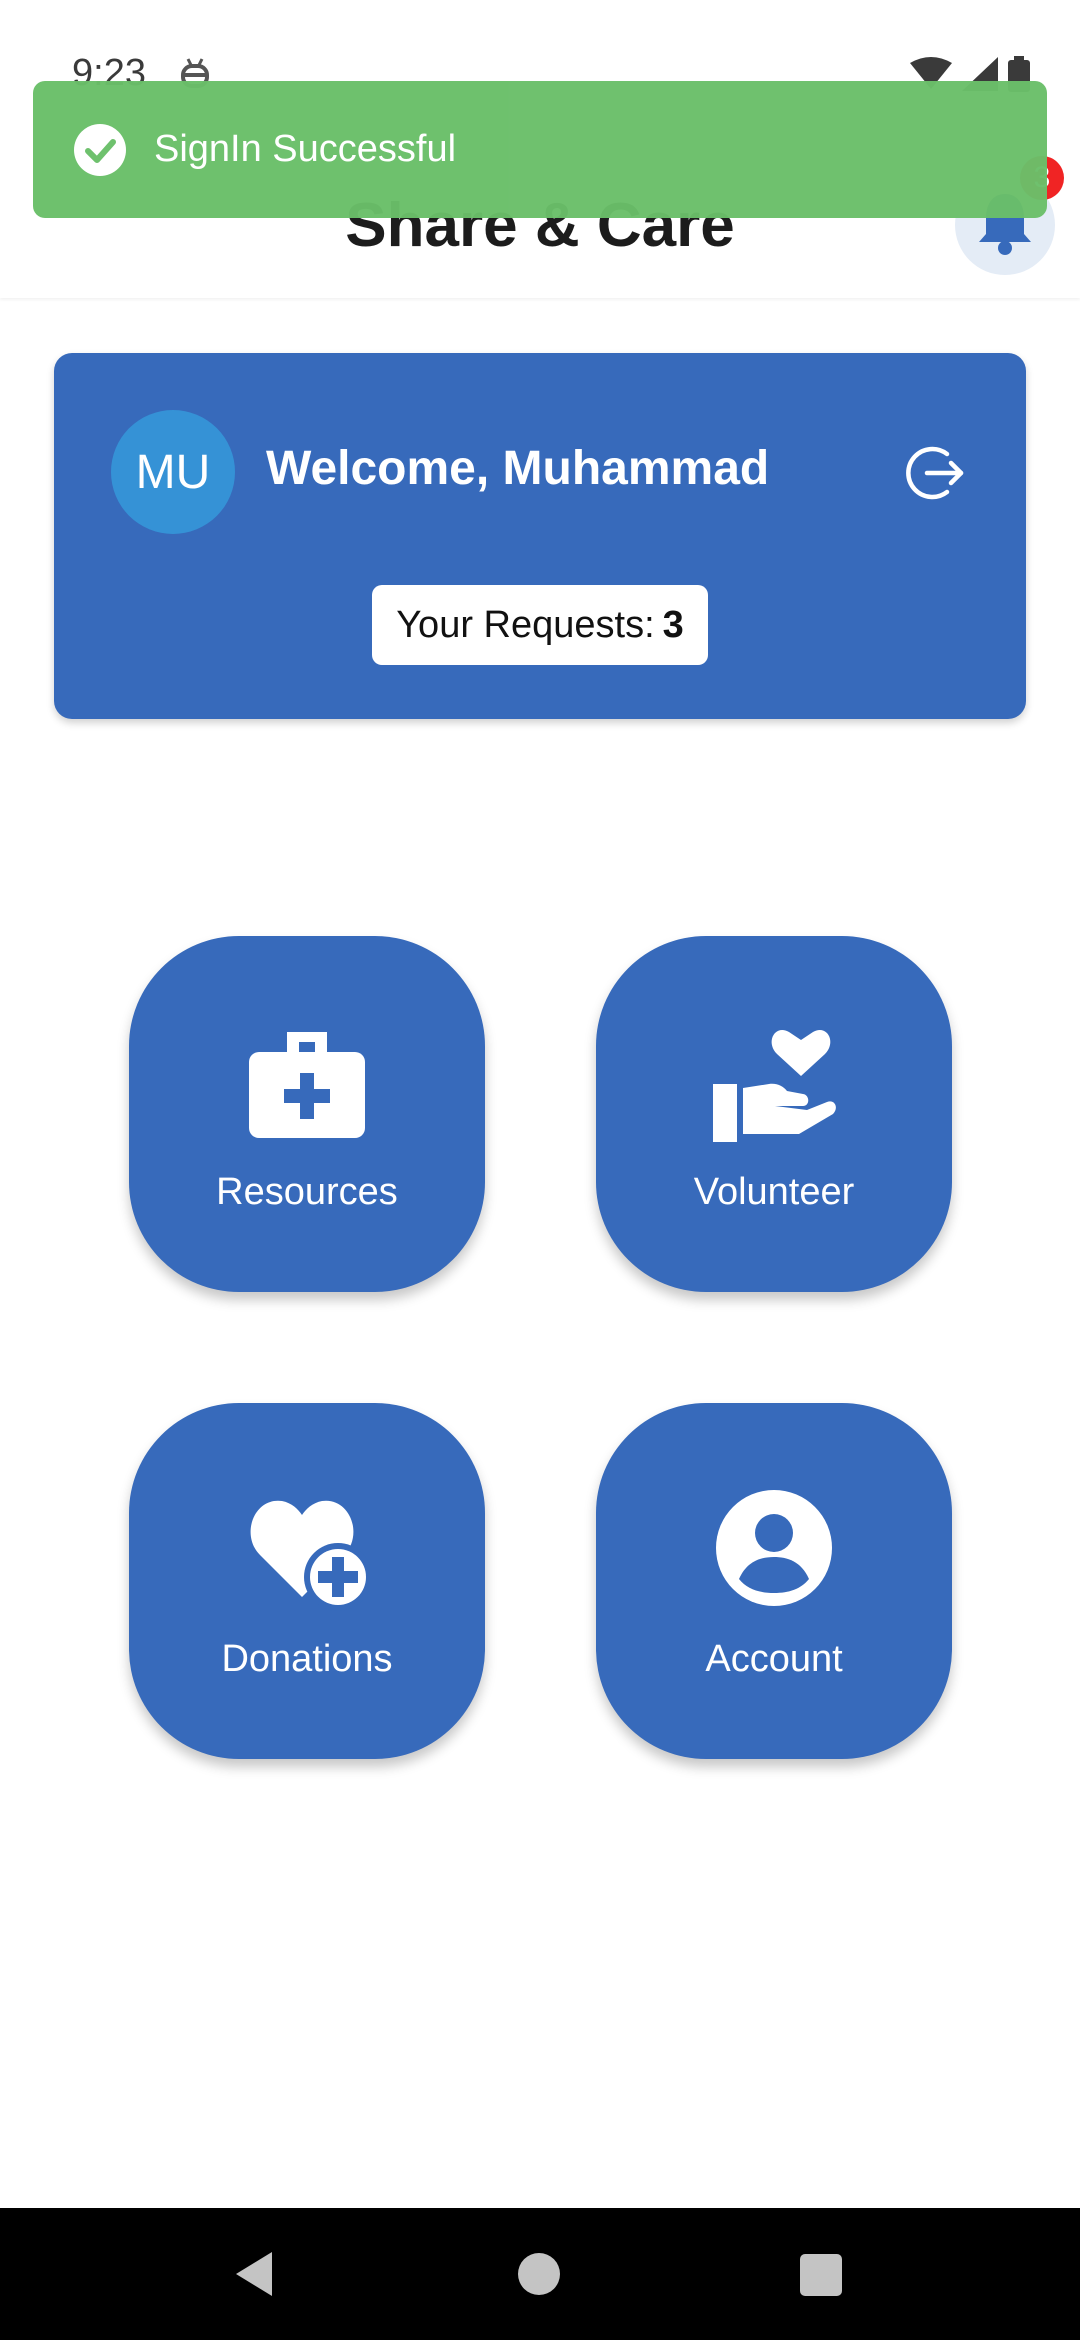 Image resolution: width=1080 pixels, height=2340 pixels. I want to click on requests-count: 3, so click(673, 624).